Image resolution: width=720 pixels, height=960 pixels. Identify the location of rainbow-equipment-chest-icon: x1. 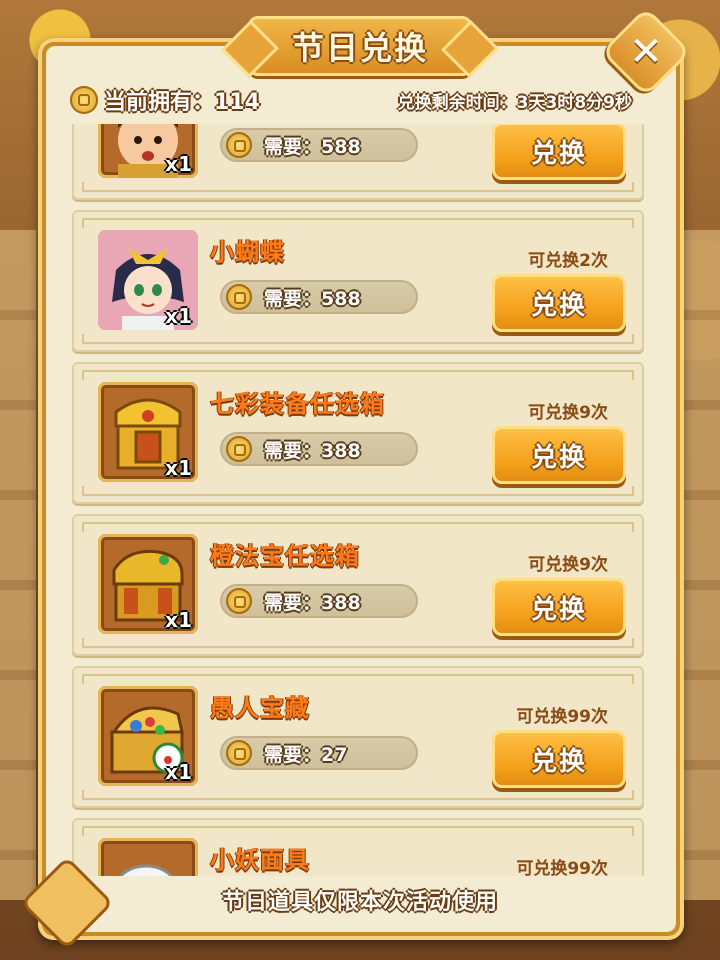
(148, 432).